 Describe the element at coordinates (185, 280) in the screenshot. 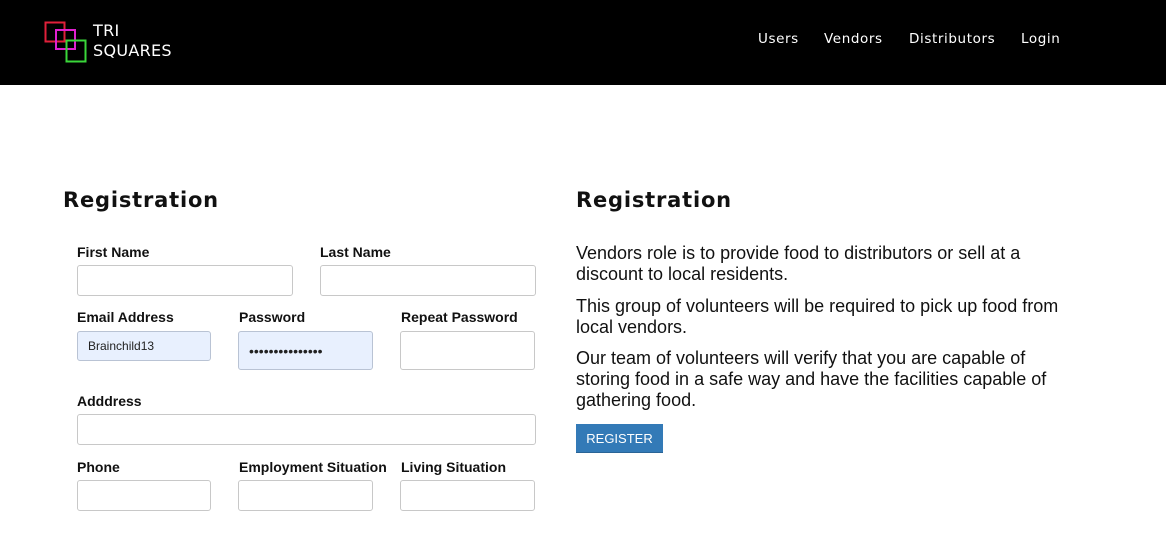

I see `first-name-input` at that location.